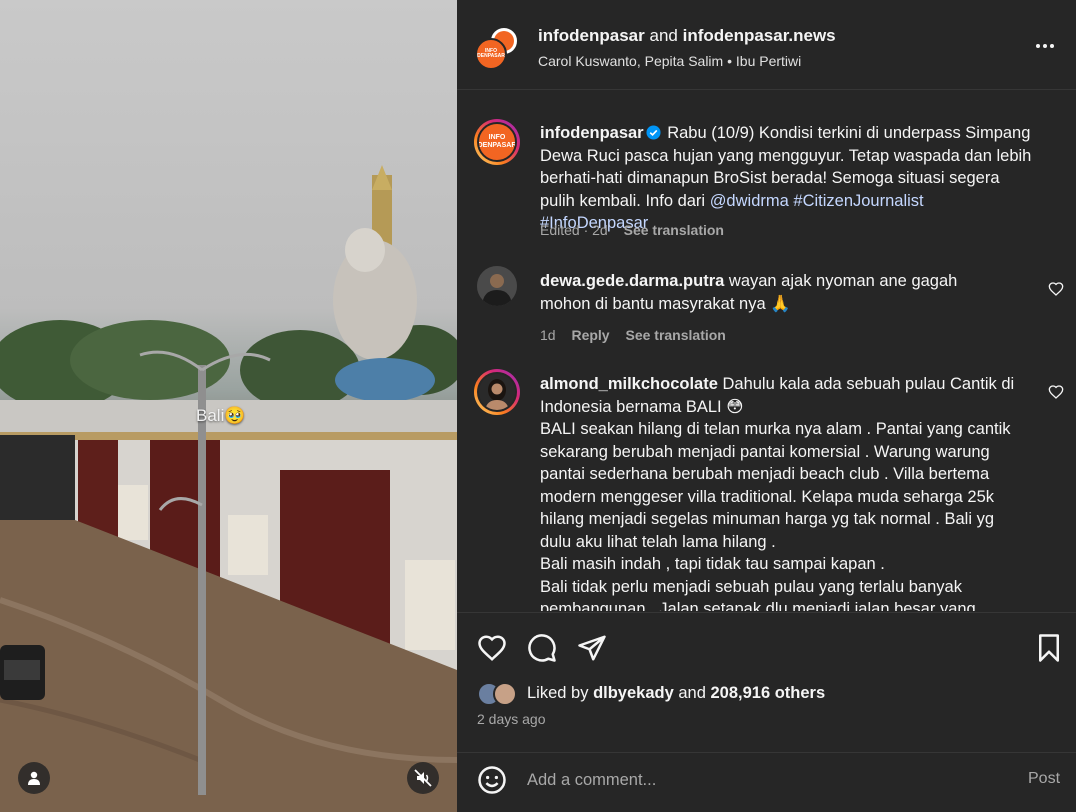 Image resolution: width=1076 pixels, height=812 pixels. Describe the element at coordinates (676, 693) in the screenshot. I see `likes-summary: Liked by dlbyekady and 208,916 others` at that location.